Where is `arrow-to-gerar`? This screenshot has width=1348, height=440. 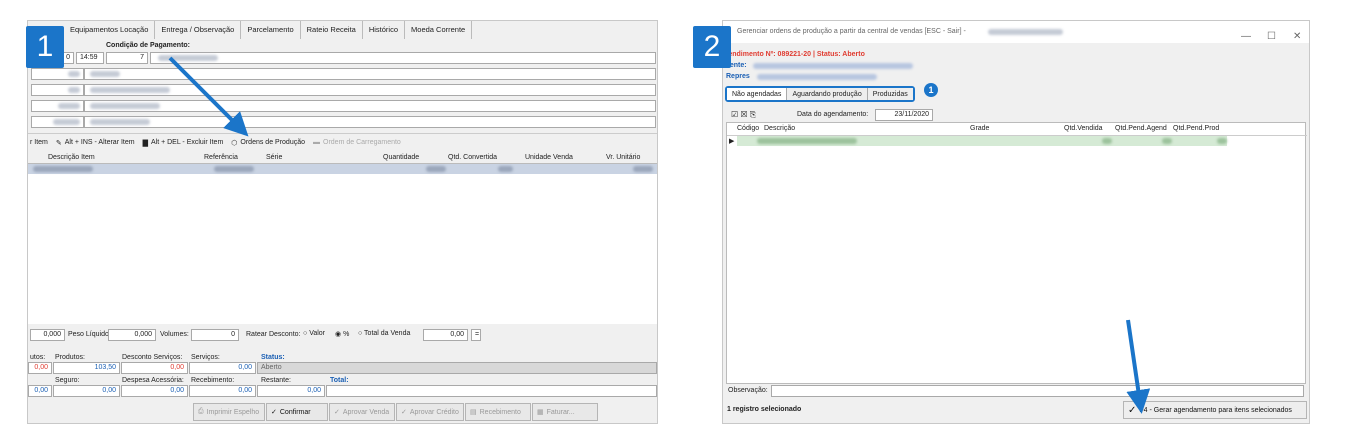
arrow-to-gerar is located at coordinates (1138, 366).